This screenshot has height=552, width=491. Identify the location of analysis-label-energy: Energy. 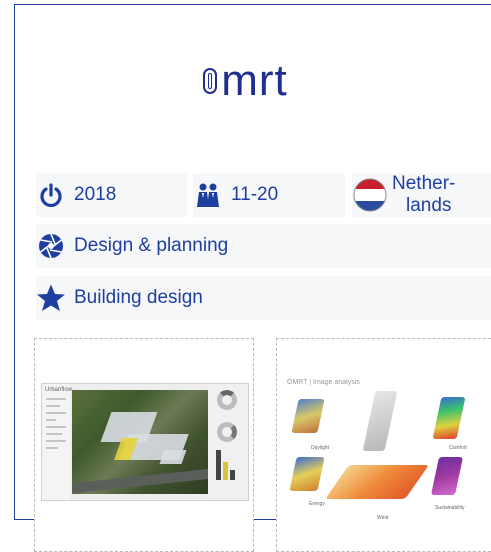
(317, 504).